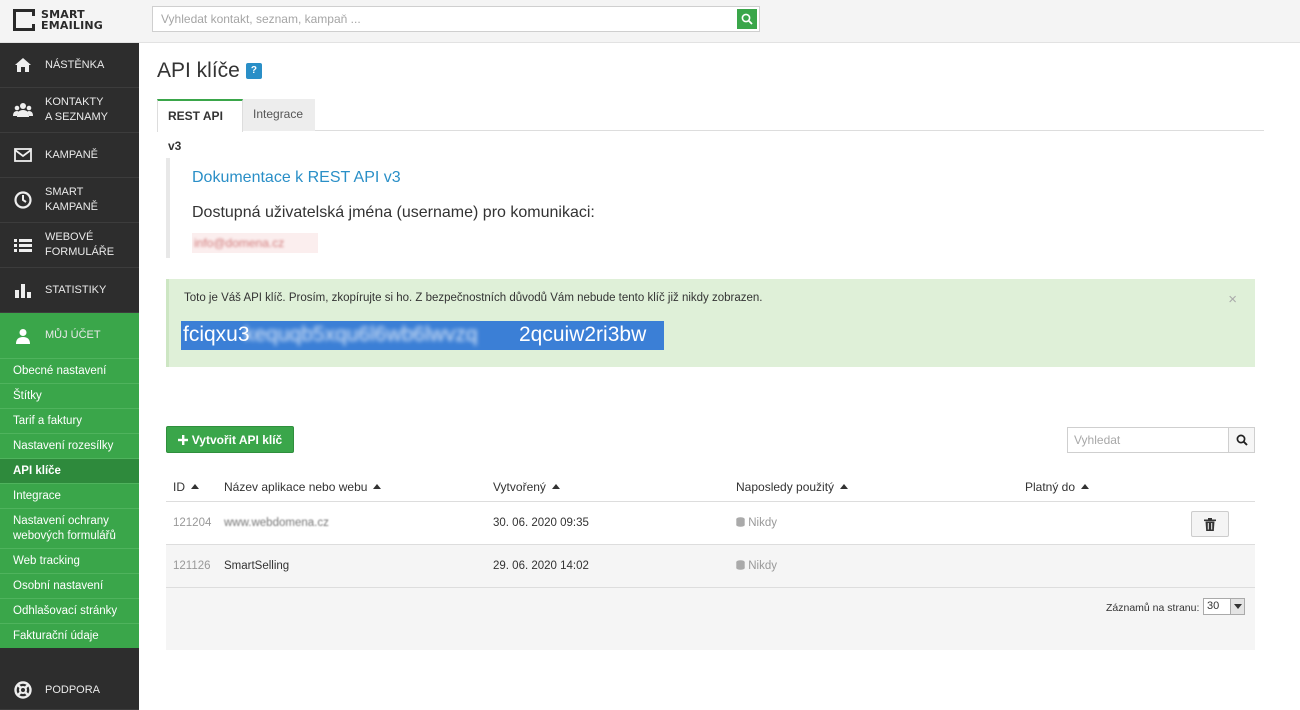 The height and width of the screenshot is (710, 1300). I want to click on envelope-icon, so click(23, 155).